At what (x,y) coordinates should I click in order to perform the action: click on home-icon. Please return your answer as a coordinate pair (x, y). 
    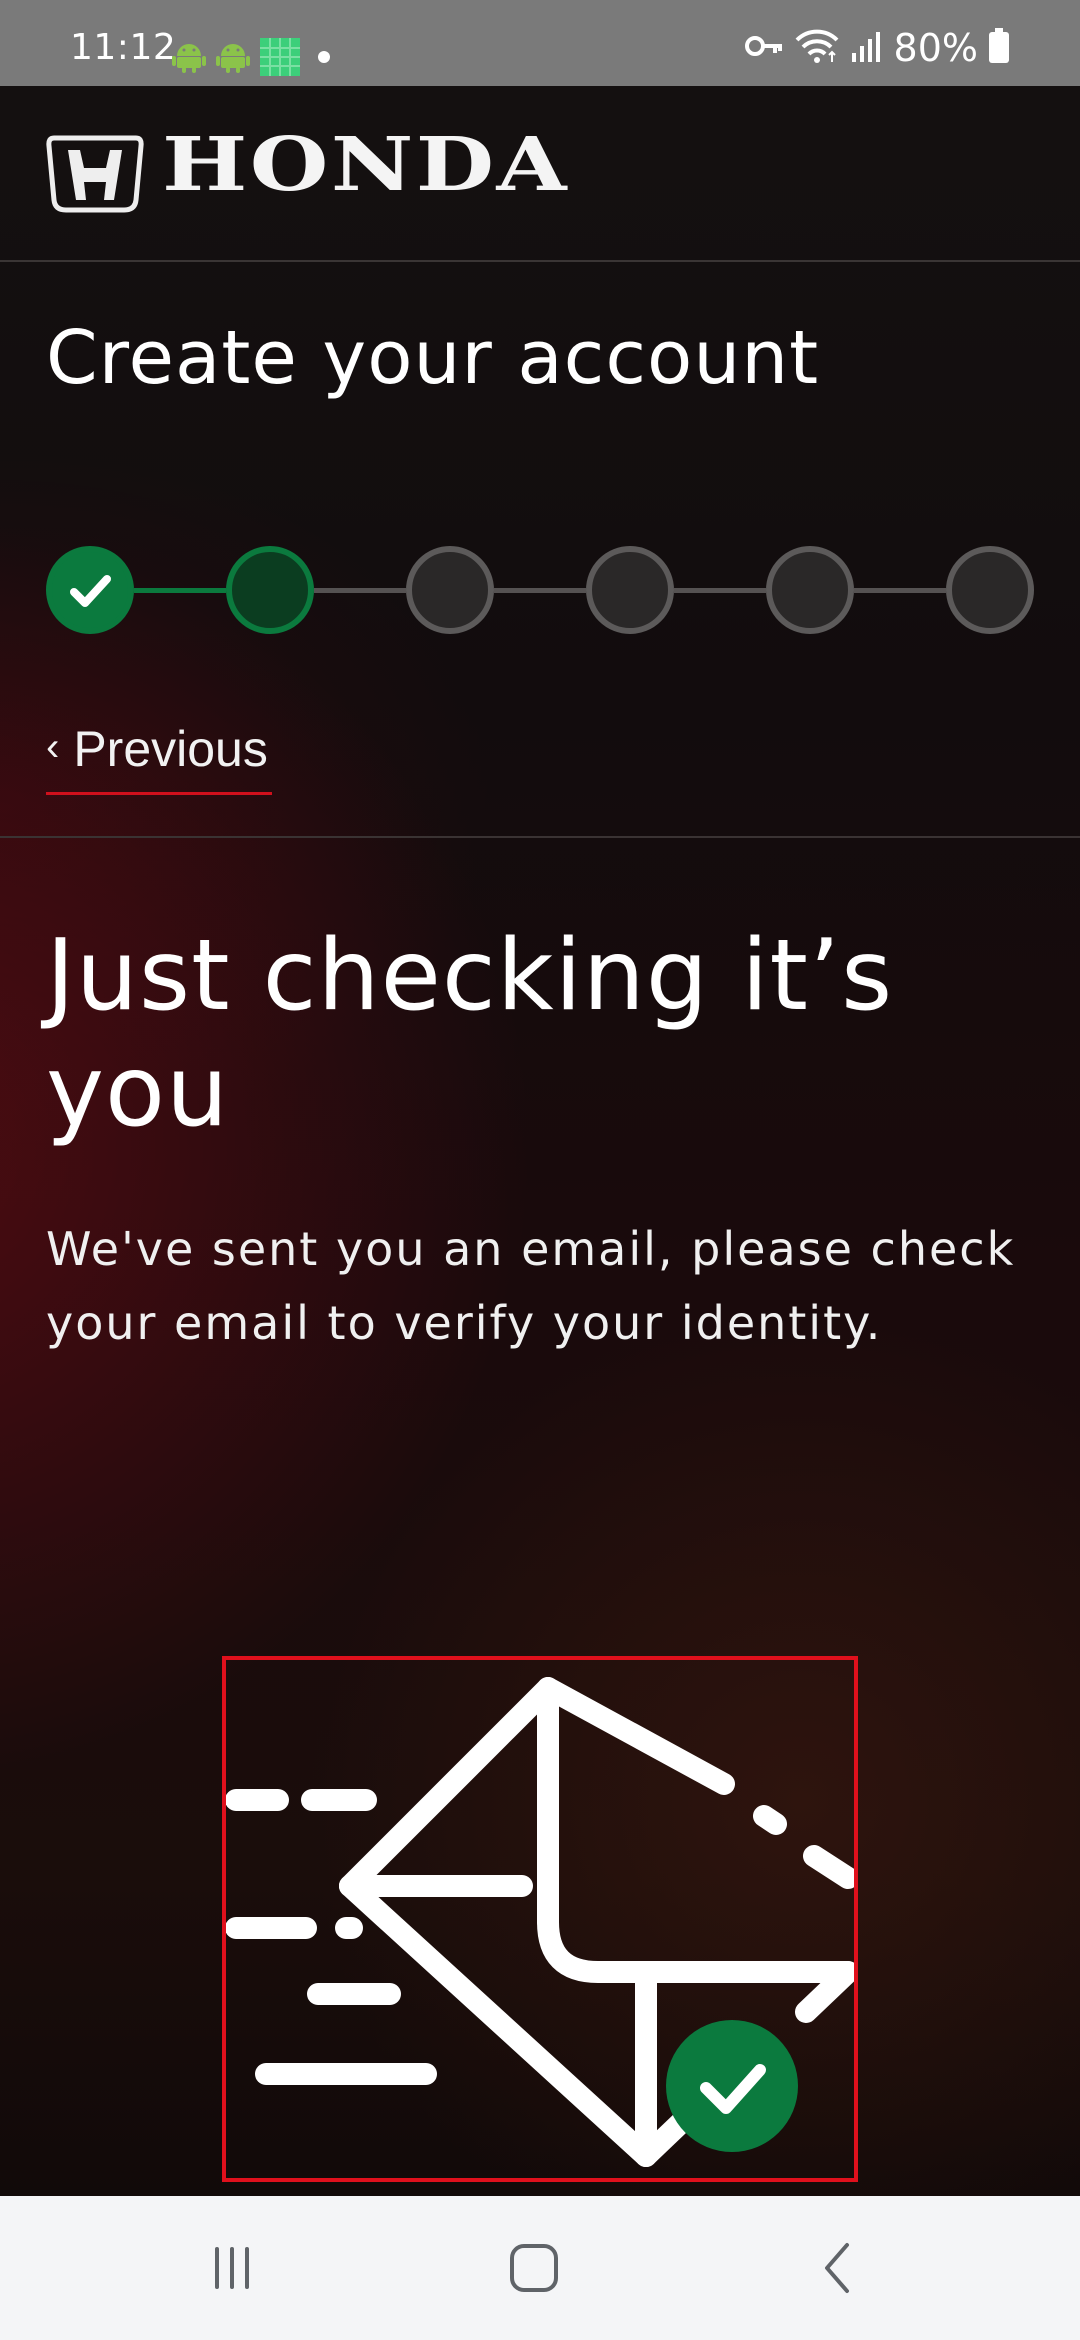
    Looking at the image, I should click on (534, 2268).